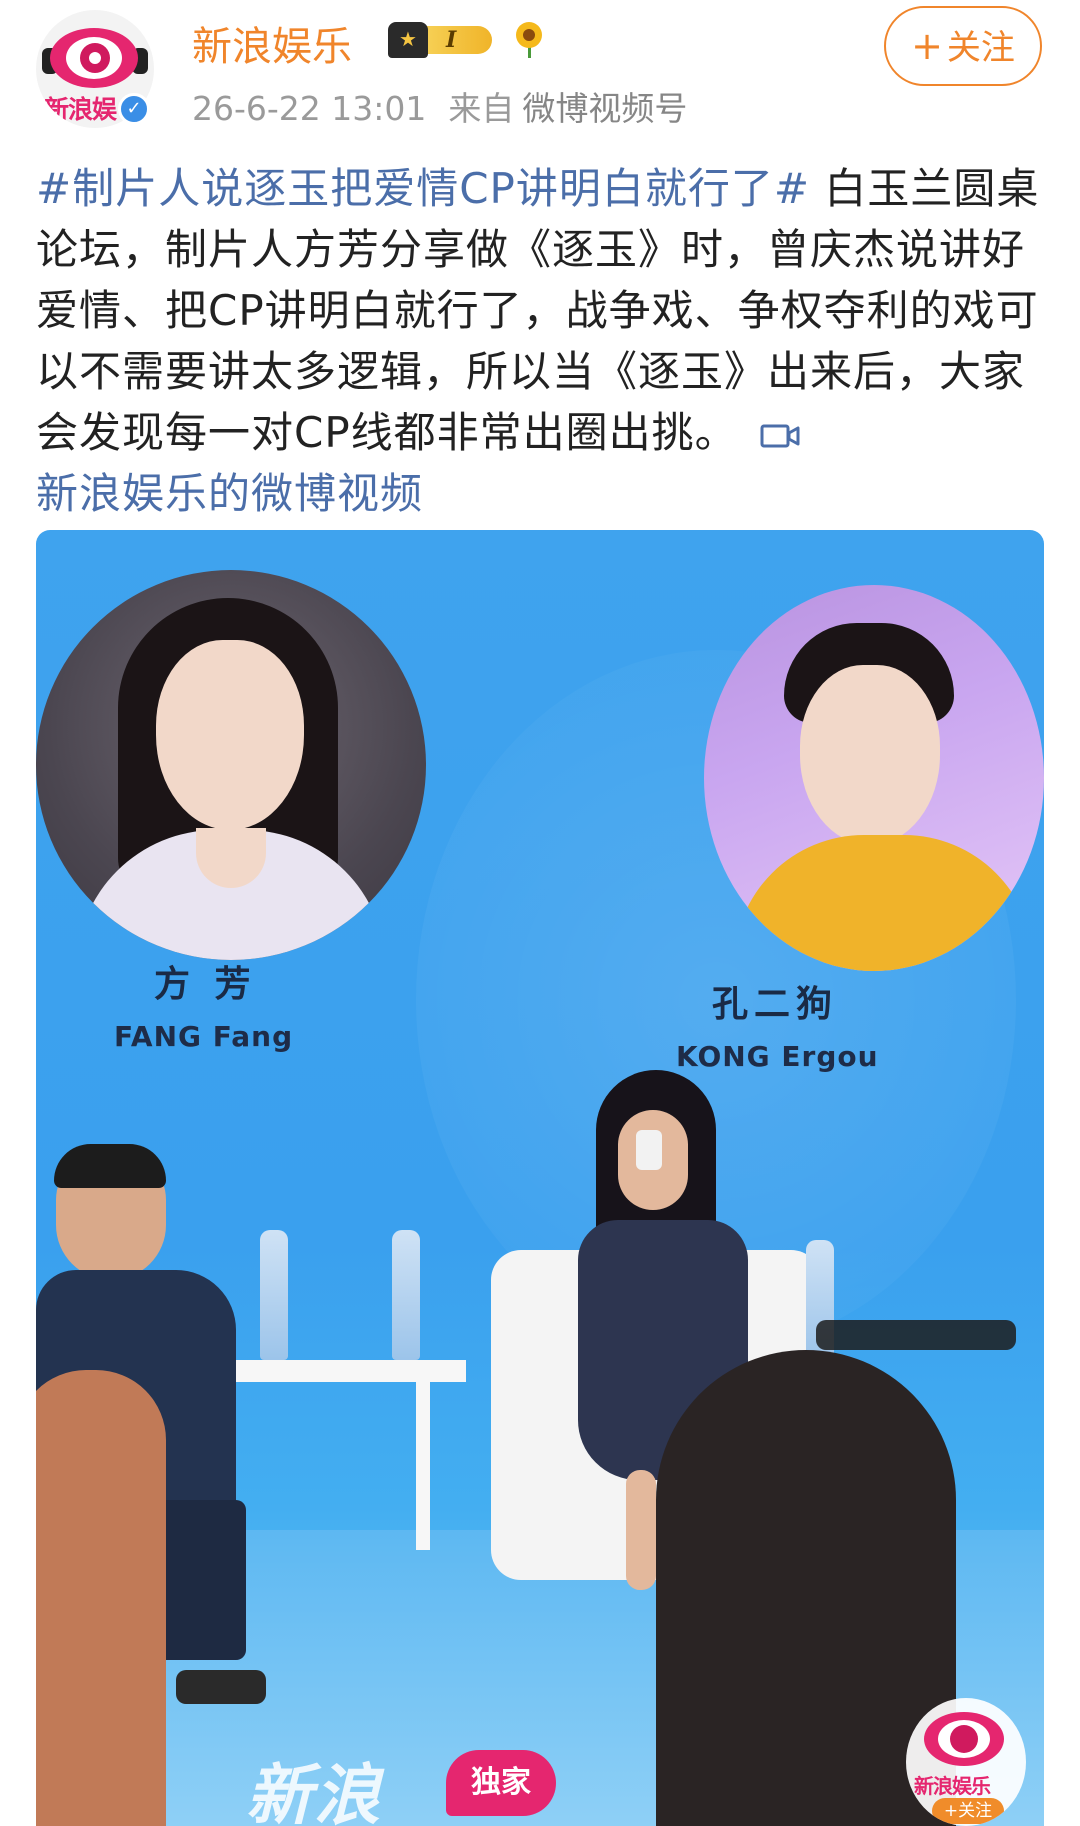 This screenshot has height=1826, width=1080. Describe the element at coordinates (314, 1791) in the screenshot. I see `watermark-sina: 新浪` at that location.